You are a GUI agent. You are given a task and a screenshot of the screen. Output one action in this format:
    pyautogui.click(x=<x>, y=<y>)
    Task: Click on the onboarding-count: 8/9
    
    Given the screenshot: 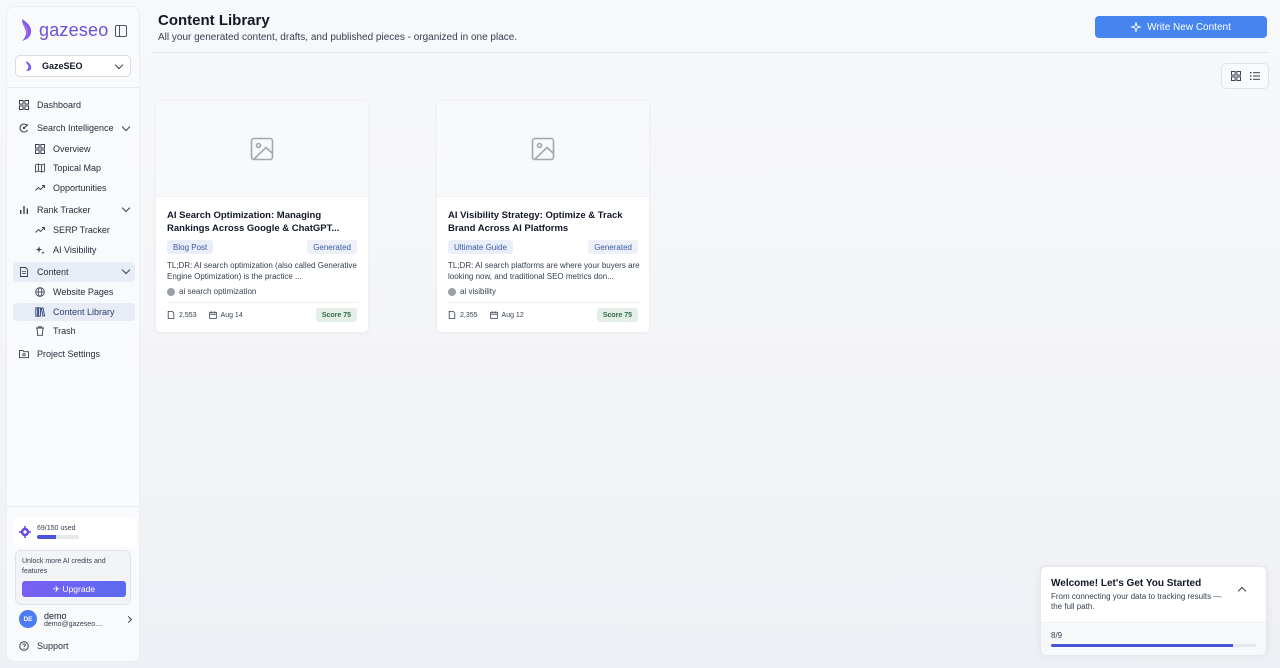 What is the action you would take?
    pyautogui.click(x=1057, y=635)
    